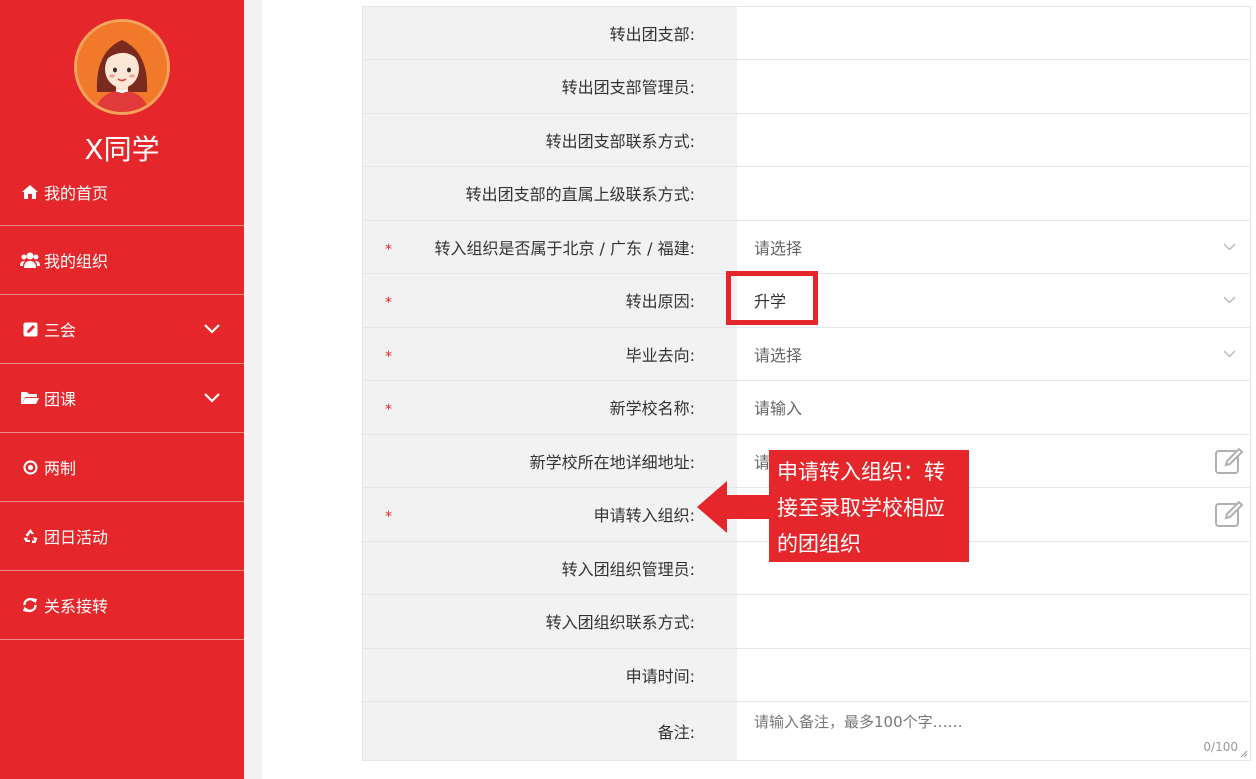 Image resolution: width=1256 pixels, height=779 pixels. I want to click on sidebar-item-label: 两制, so click(60, 468).